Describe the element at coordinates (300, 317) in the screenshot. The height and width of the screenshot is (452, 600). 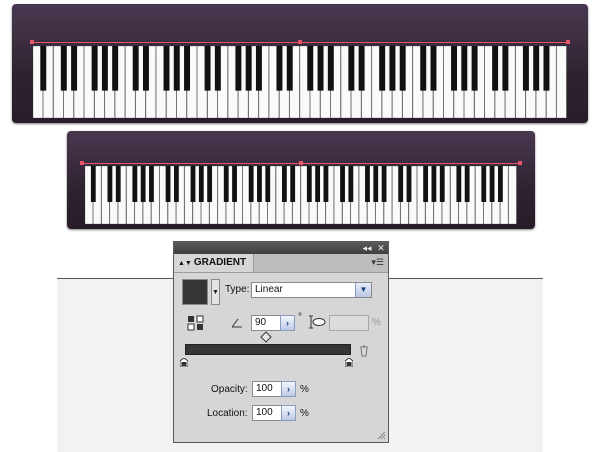
I see `degree-symbol: °` at that location.